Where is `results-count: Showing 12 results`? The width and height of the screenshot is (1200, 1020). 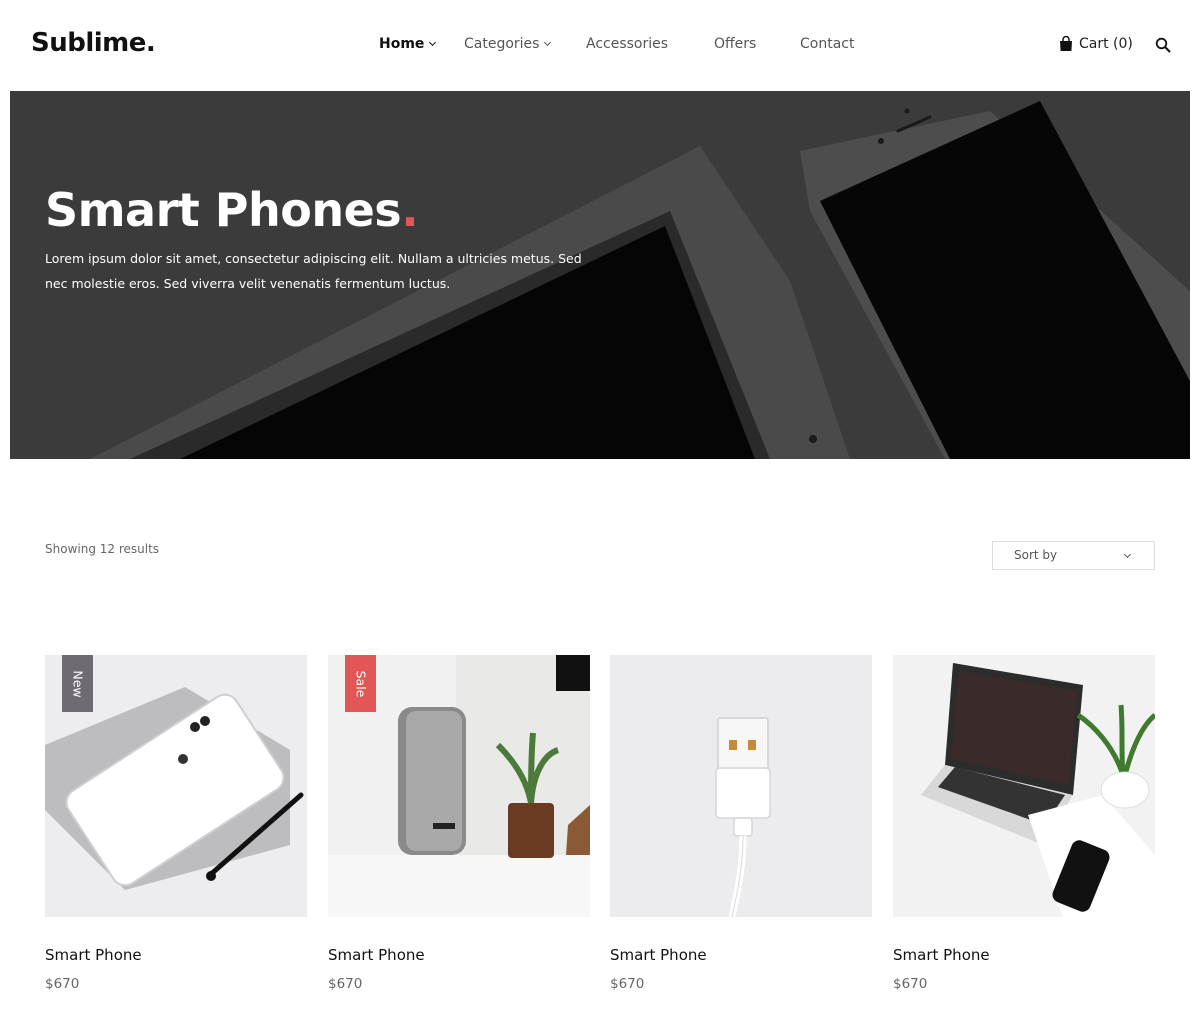
results-count: Showing 12 results is located at coordinates (102, 549).